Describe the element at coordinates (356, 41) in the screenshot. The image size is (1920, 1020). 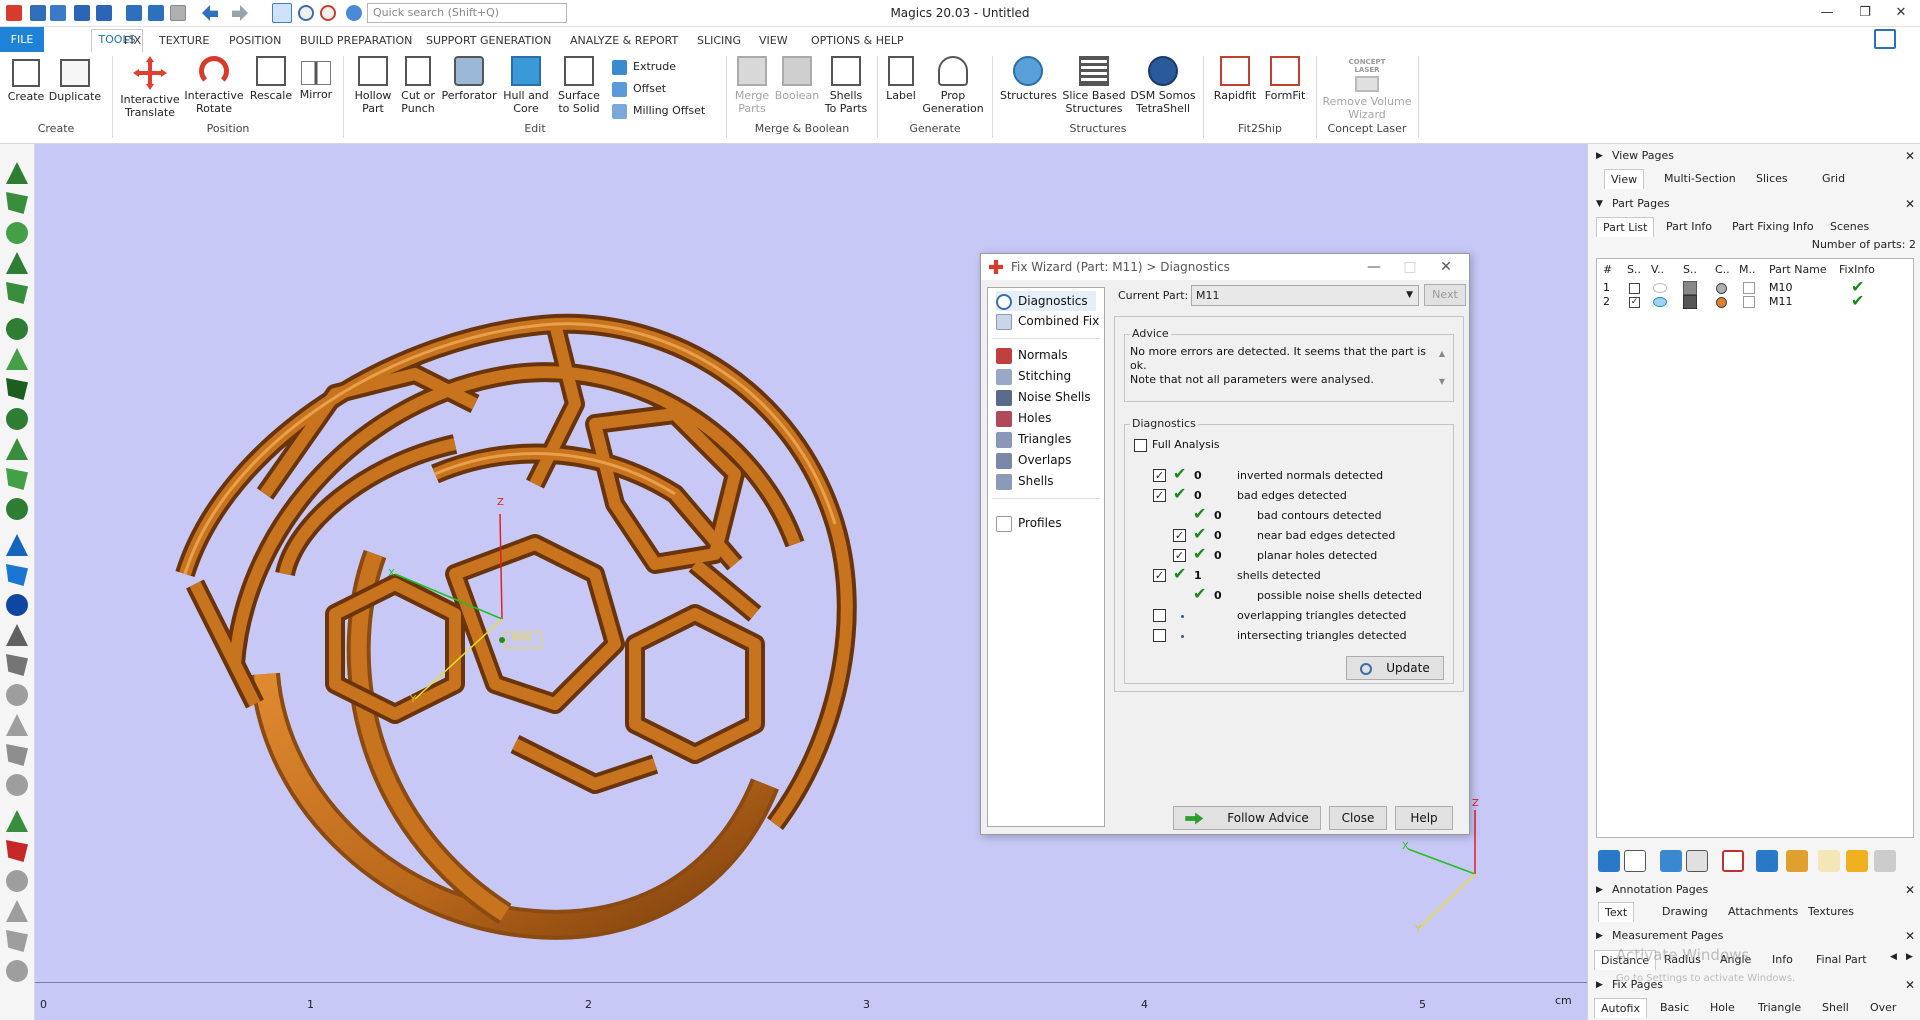
I see `tab-build-preparation: BUILD PREPARATION` at that location.